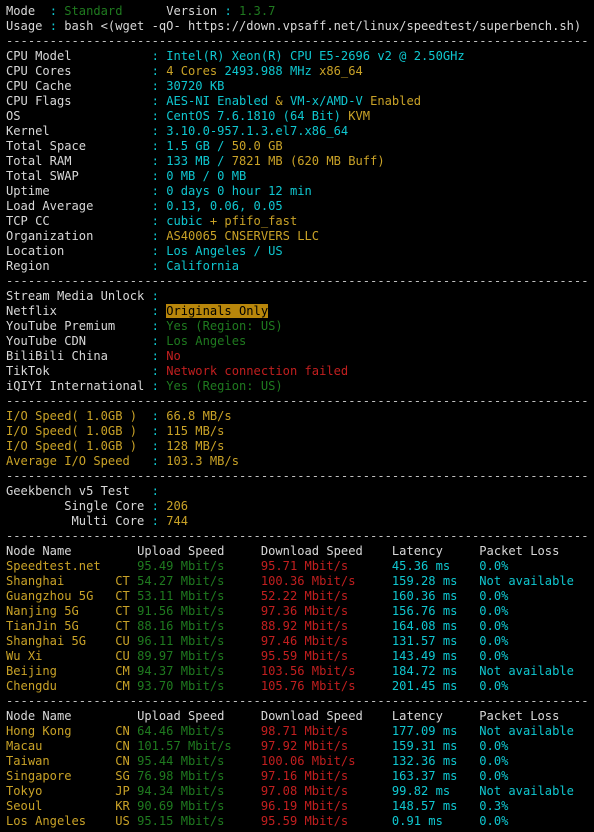  Describe the element at coordinates (79, 461) in the screenshot. I see `io-label: Average I/O Speed` at that location.